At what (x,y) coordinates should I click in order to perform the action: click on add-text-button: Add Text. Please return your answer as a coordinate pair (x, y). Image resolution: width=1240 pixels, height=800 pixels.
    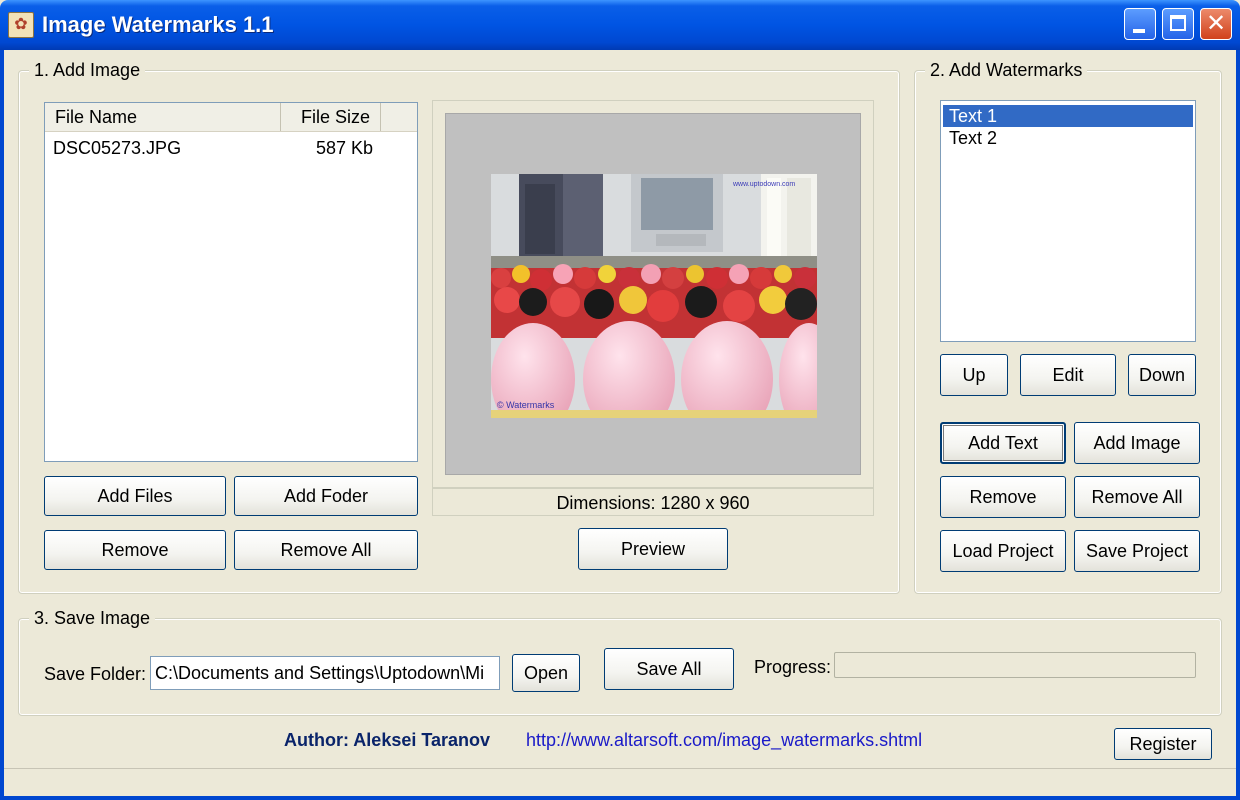
    Looking at the image, I should click on (1003, 443).